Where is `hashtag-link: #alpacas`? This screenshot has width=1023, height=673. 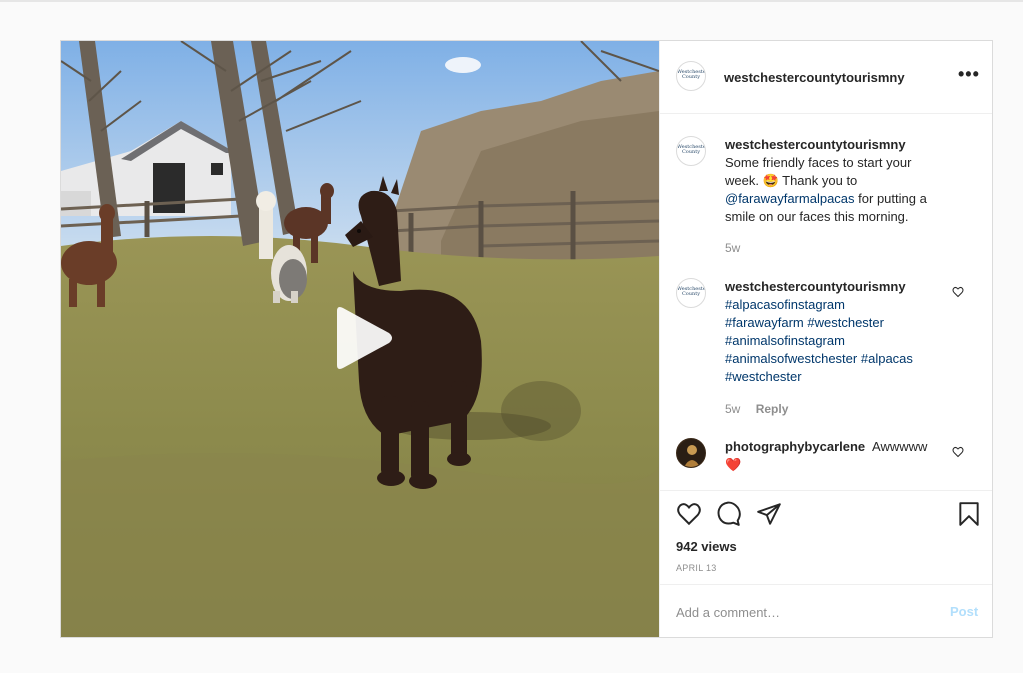 hashtag-link: #alpacas is located at coordinates (887, 358).